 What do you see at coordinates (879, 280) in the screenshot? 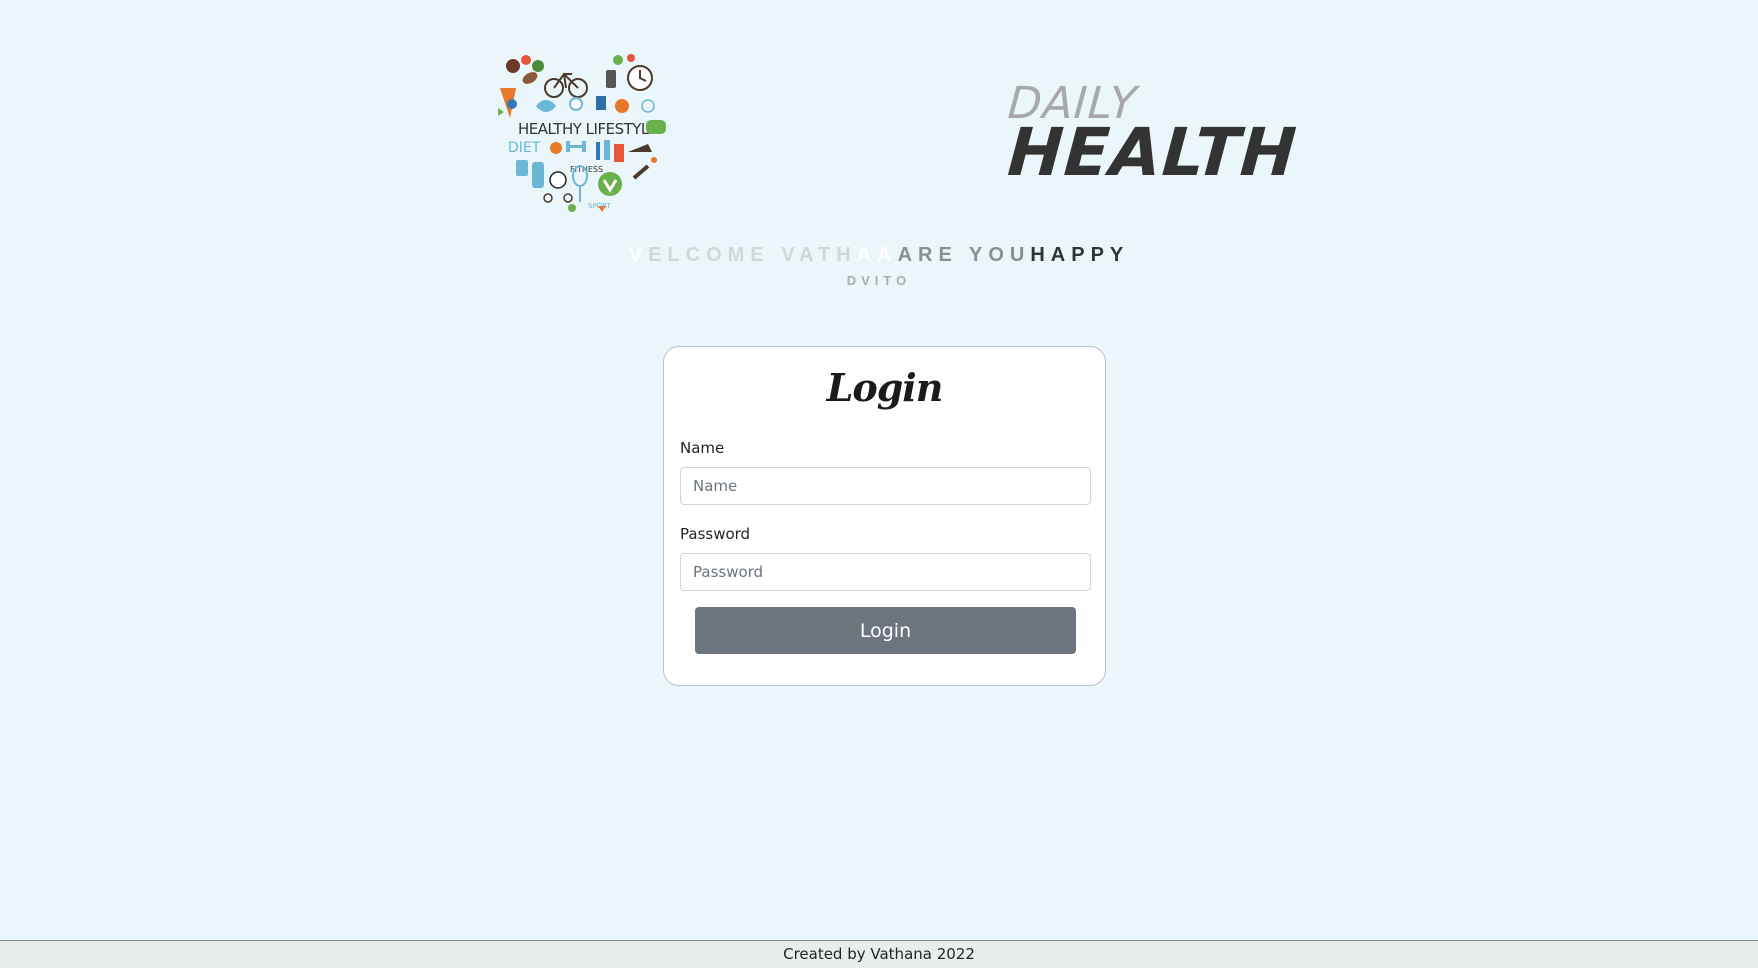
I see `welcome-subtitle: DVITO` at bounding box center [879, 280].